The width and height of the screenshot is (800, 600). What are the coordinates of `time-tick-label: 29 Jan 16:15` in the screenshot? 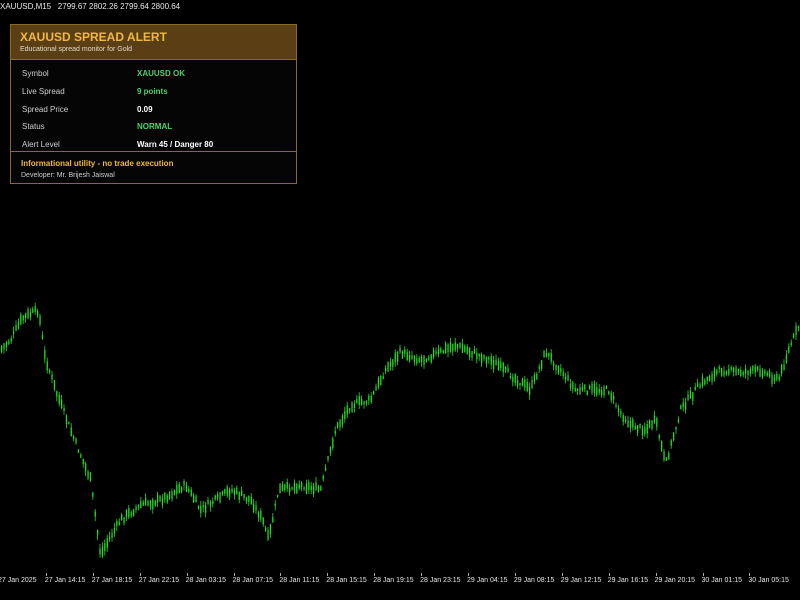 It's located at (628, 580).